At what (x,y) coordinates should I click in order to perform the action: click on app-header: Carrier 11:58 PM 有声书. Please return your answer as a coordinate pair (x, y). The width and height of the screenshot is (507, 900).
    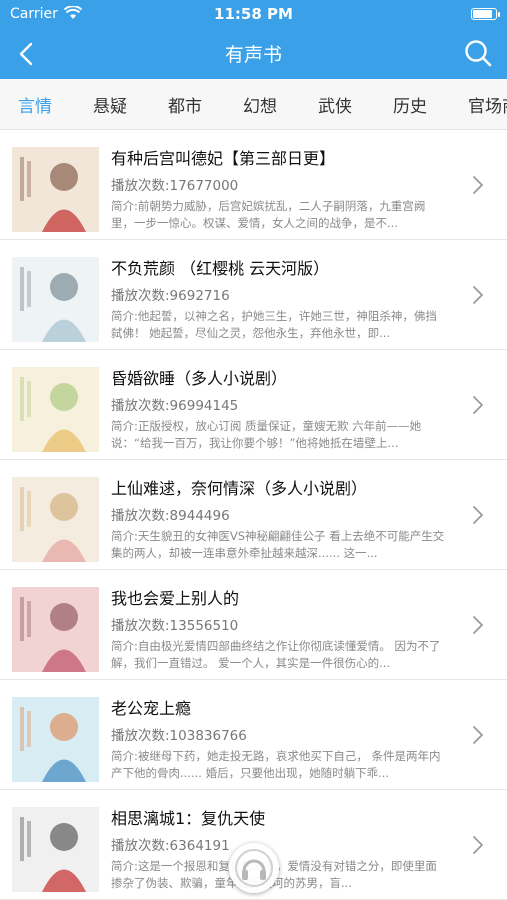
    Looking at the image, I should click on (253, 39).